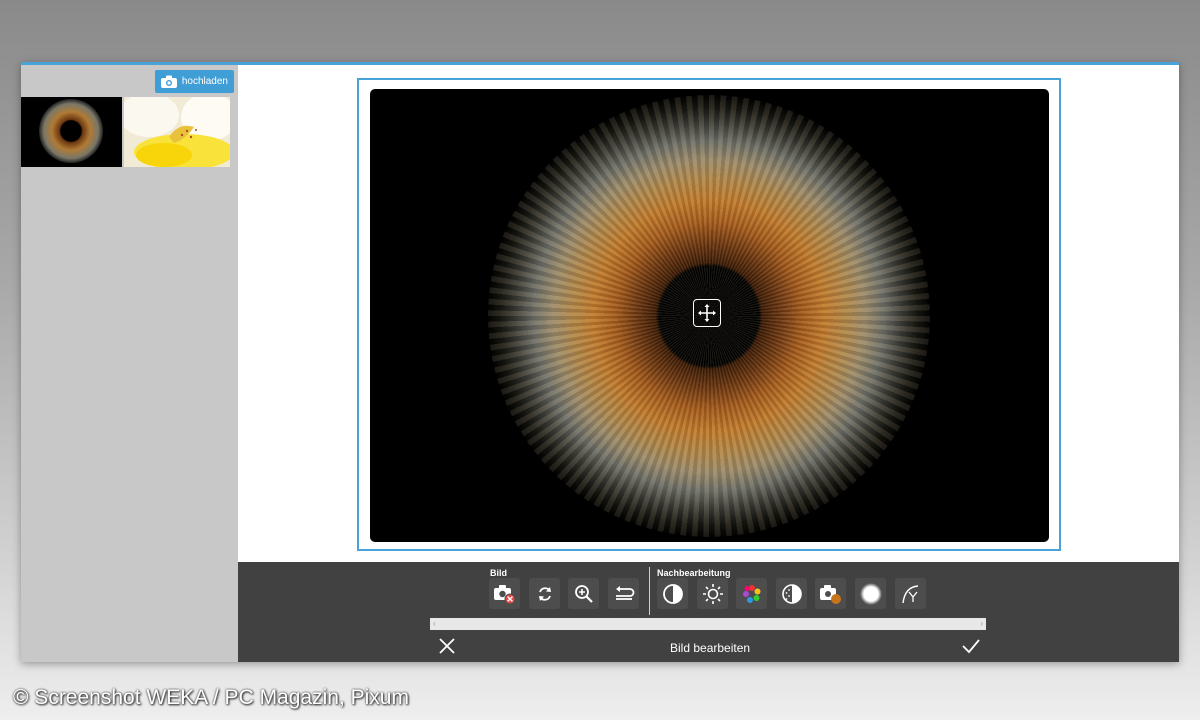 The height and width of the screenshot is (720, 1200). I want to click on toolbar-title: Bild bearbeiten, so click(710, 648).